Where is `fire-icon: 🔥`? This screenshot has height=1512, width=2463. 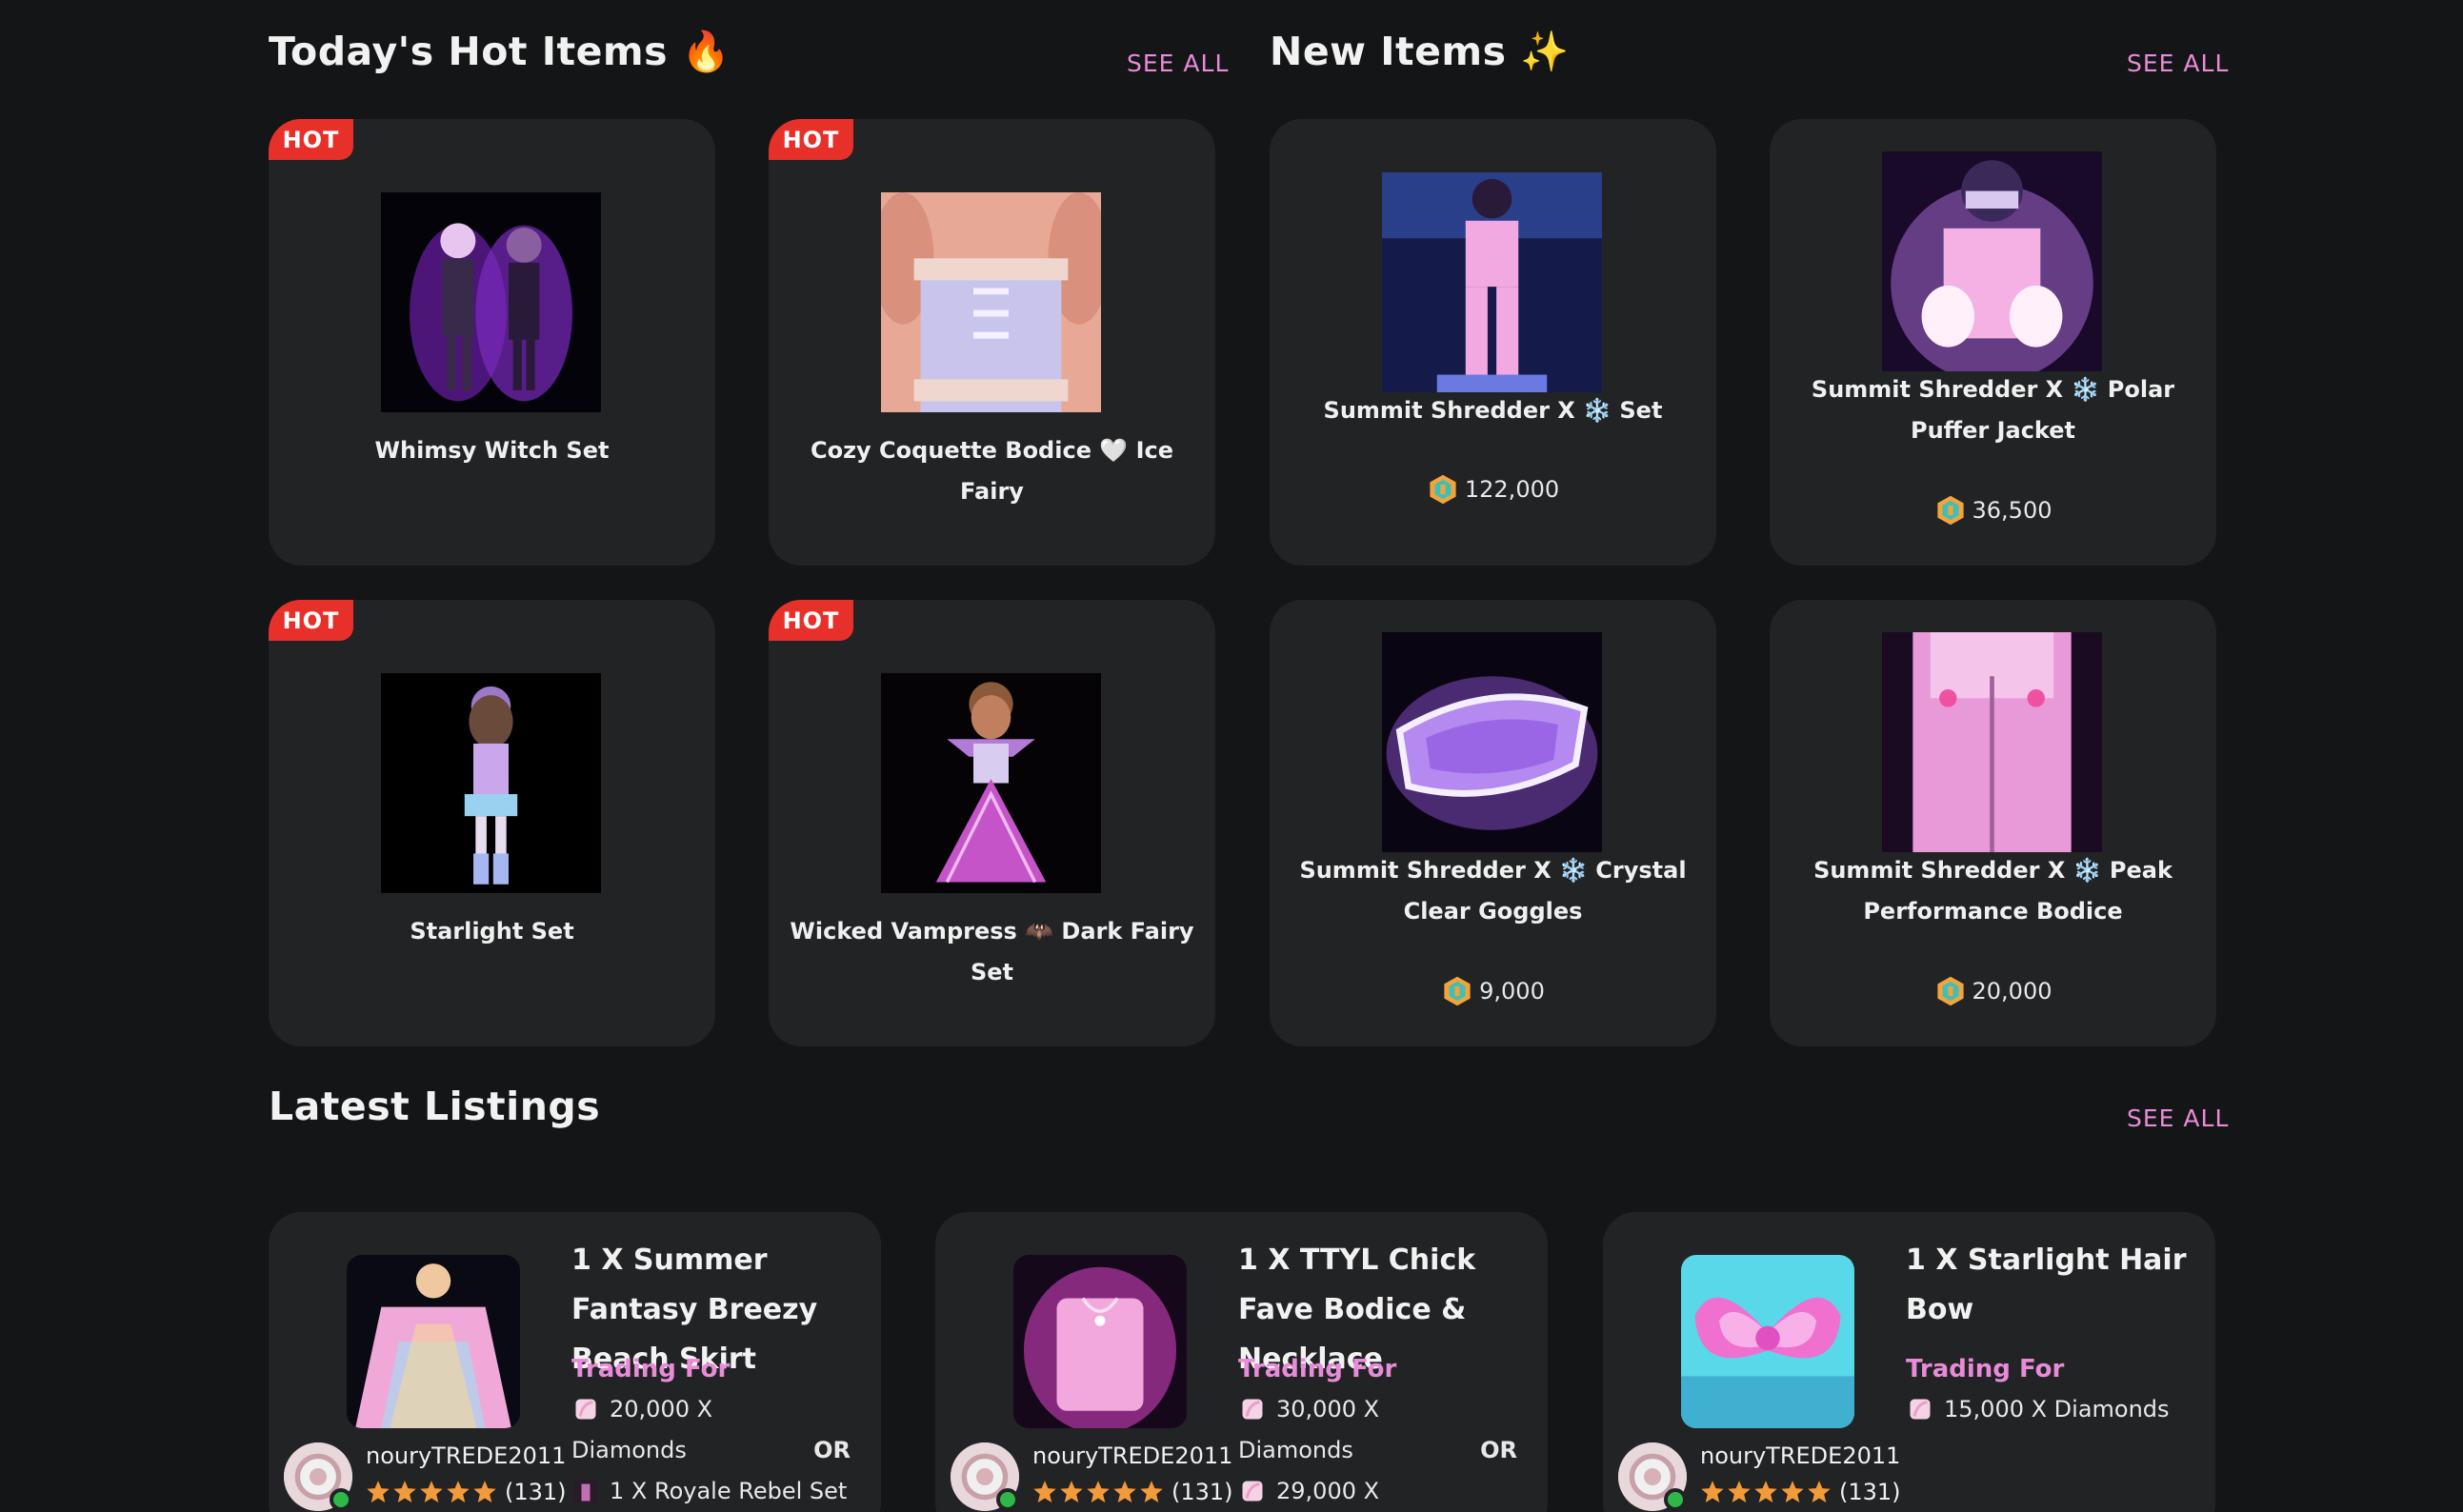 fire-icon: 🔥 is located at coordinates (706, 51).